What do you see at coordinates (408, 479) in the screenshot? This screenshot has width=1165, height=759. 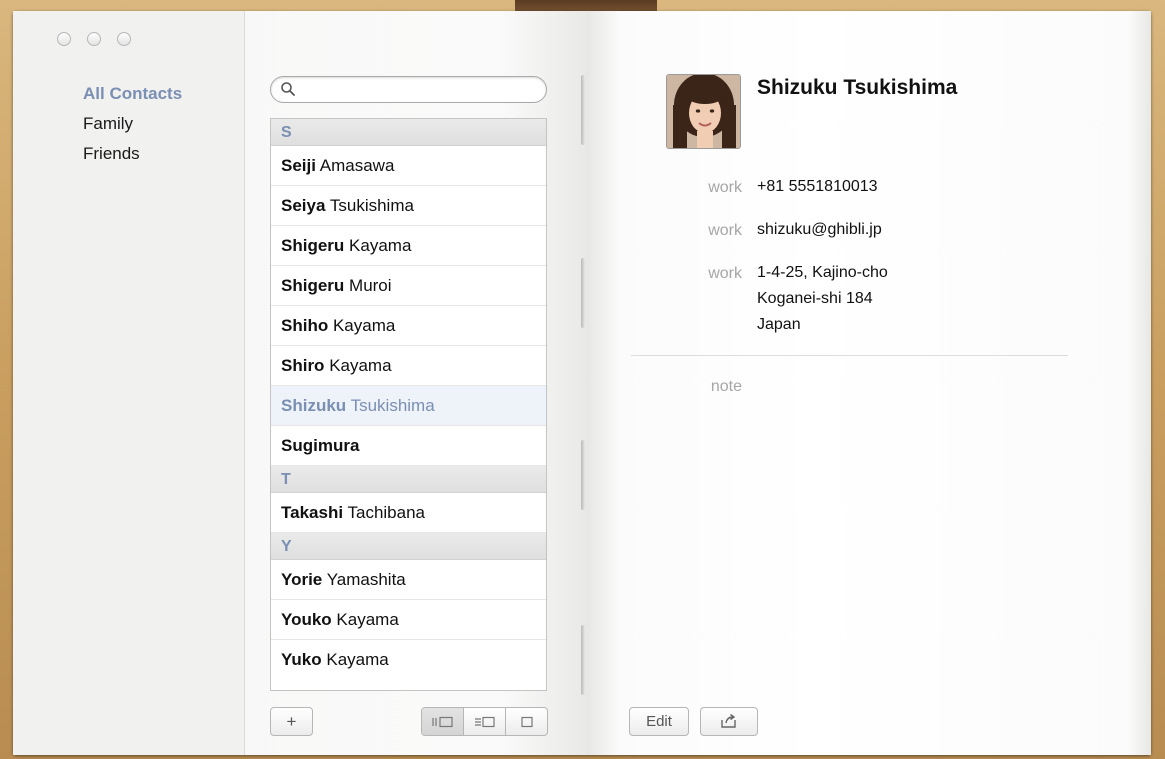 I see `section-header-t: T` at bounding box center [408, 479].